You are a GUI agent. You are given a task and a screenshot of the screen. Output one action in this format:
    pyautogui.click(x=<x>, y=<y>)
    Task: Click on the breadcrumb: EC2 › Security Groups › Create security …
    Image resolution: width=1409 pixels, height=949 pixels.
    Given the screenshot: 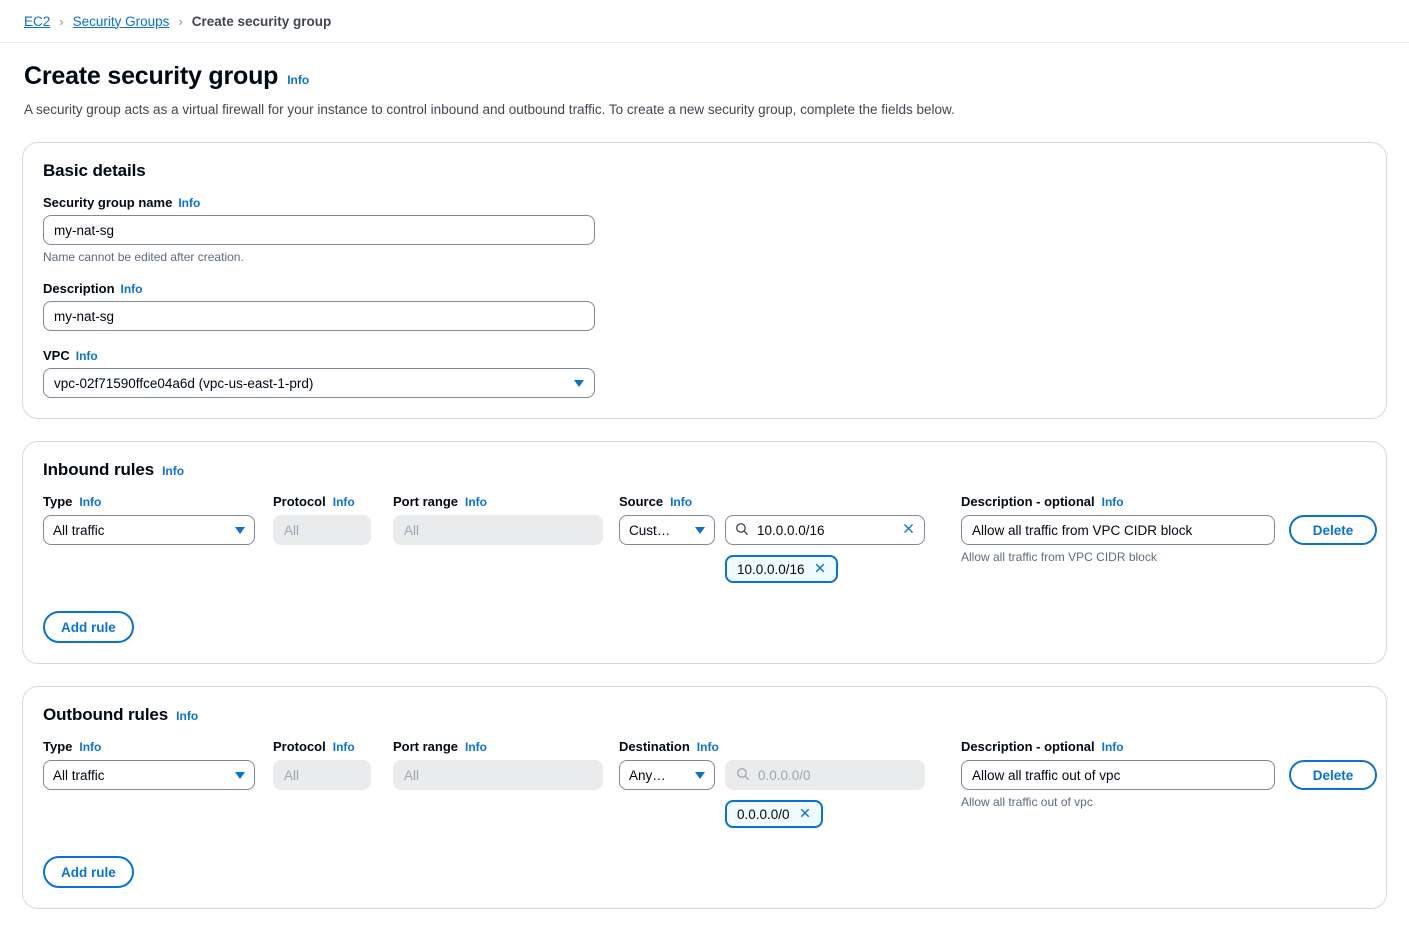 What is the action you would take?
    pyautogui.click(x=704, y=21)
    